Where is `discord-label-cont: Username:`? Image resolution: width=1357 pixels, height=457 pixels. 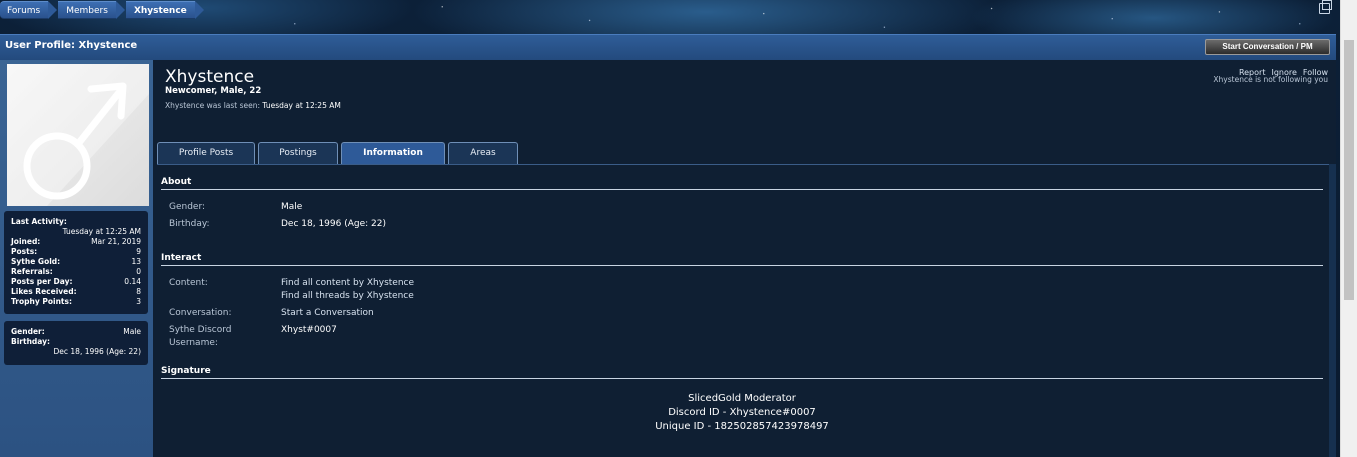 discord-label-cont: Username: is located at coordinates (193, 343).